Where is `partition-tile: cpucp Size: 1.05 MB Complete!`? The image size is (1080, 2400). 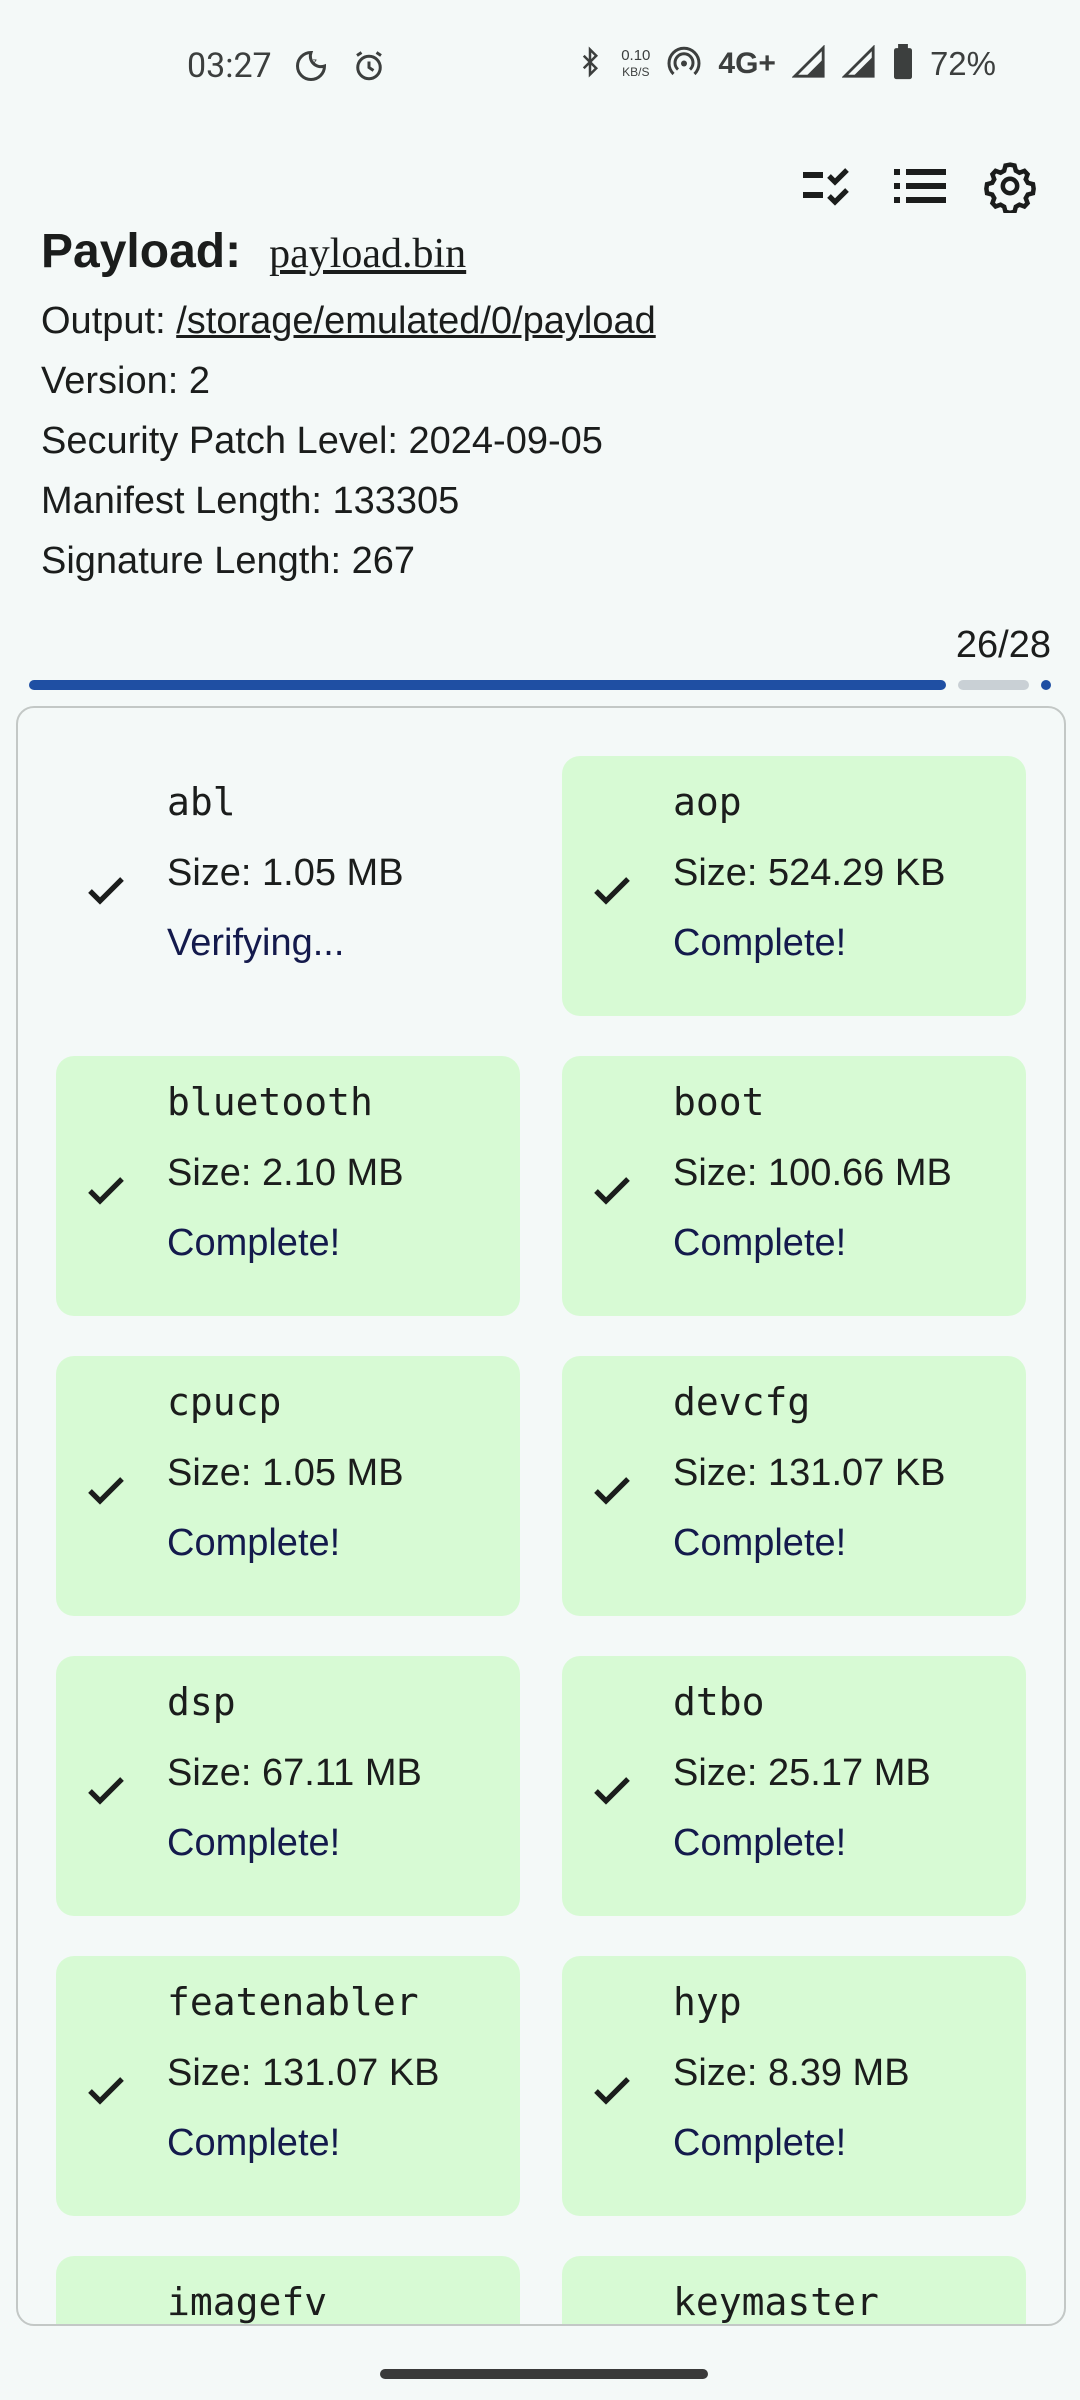
partition-tile: cpucp Size: 1.05 MB Complete! is located at coordinates (288, 1486).